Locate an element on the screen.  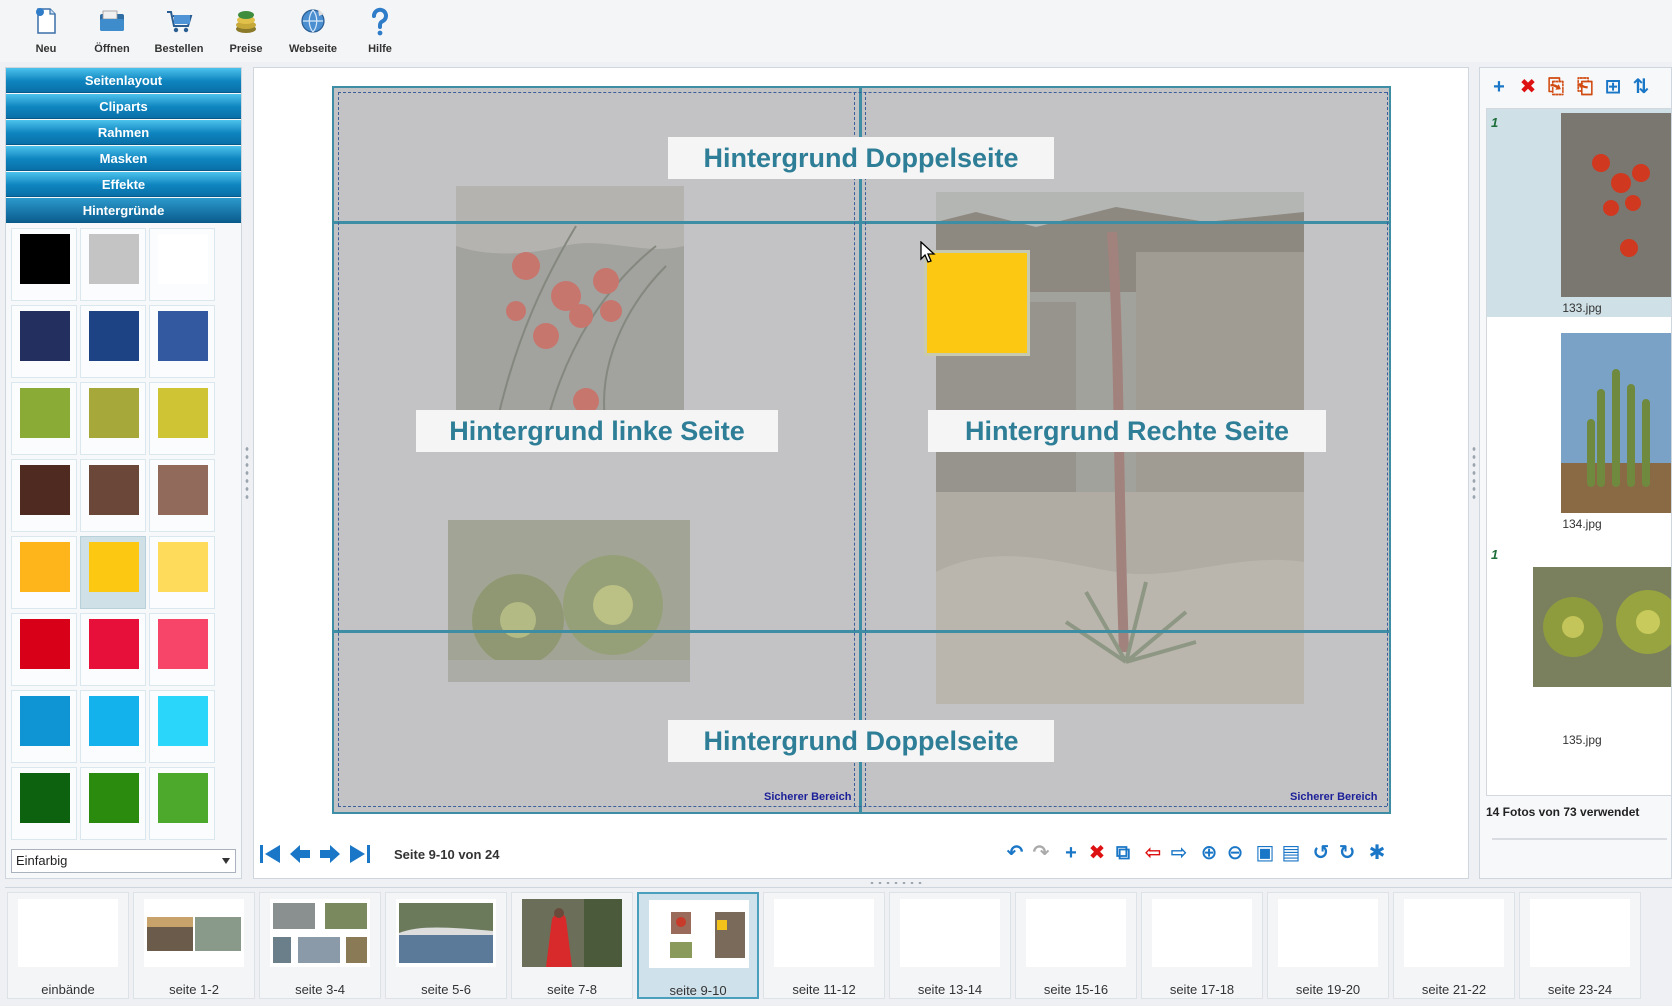
selected-color-block is located at coordinates (977, 303).